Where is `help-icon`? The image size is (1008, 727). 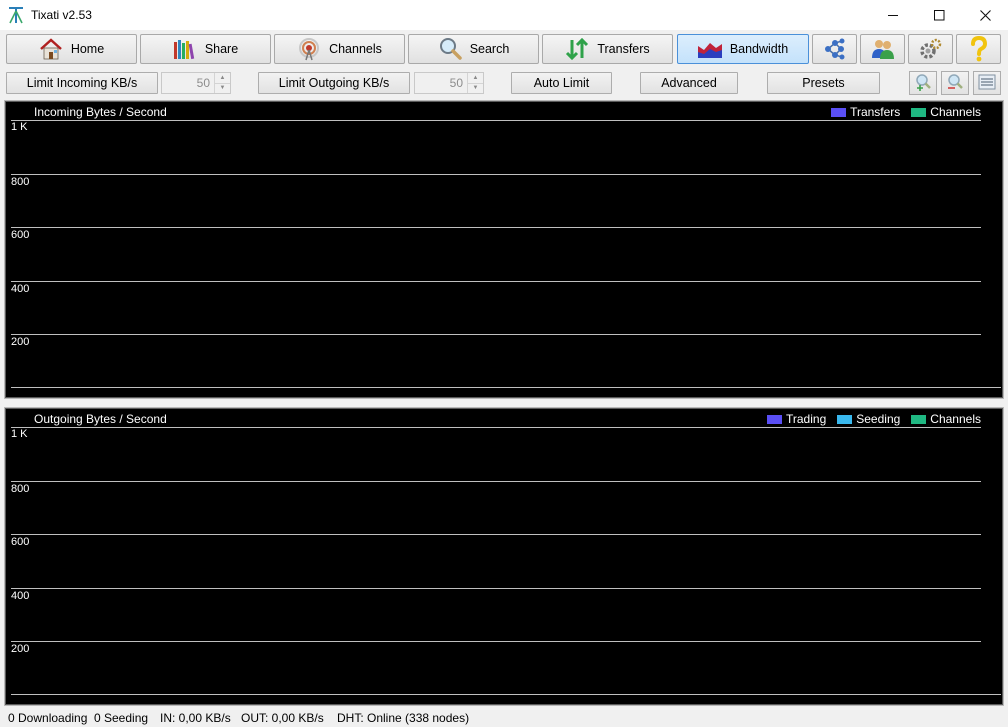 help-icon is located at coordinates (979, 49).